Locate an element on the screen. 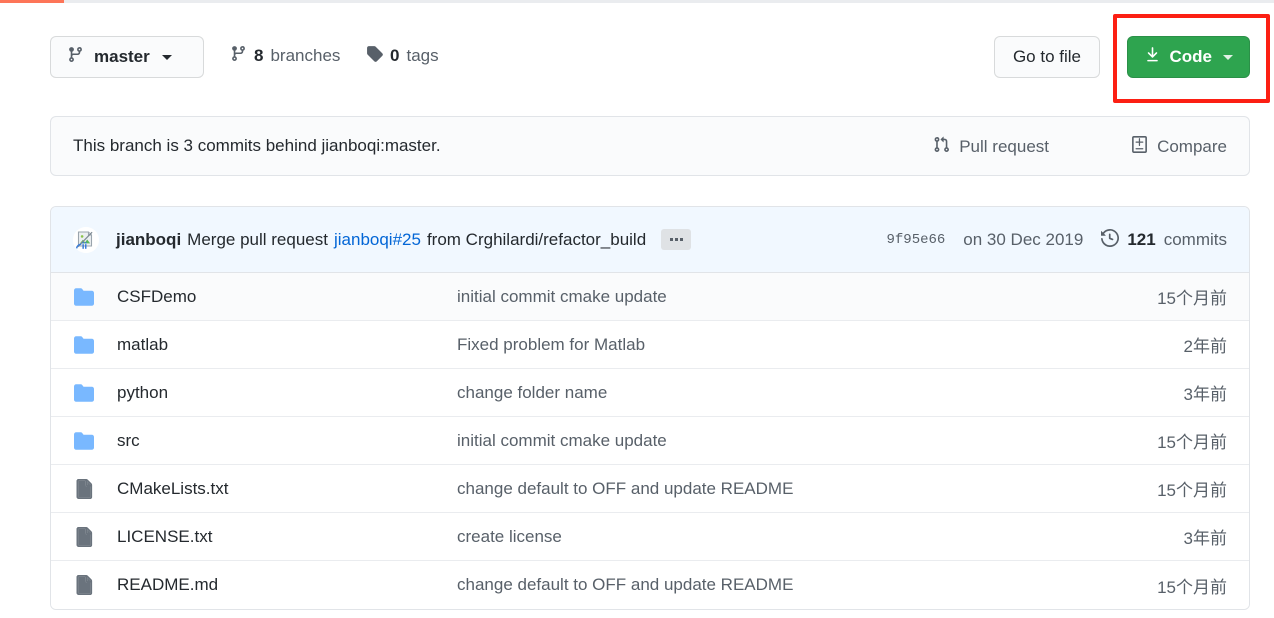 This screenshot has height=618, width=1274. branch-name-label: master is located at coordinates (122, 56).